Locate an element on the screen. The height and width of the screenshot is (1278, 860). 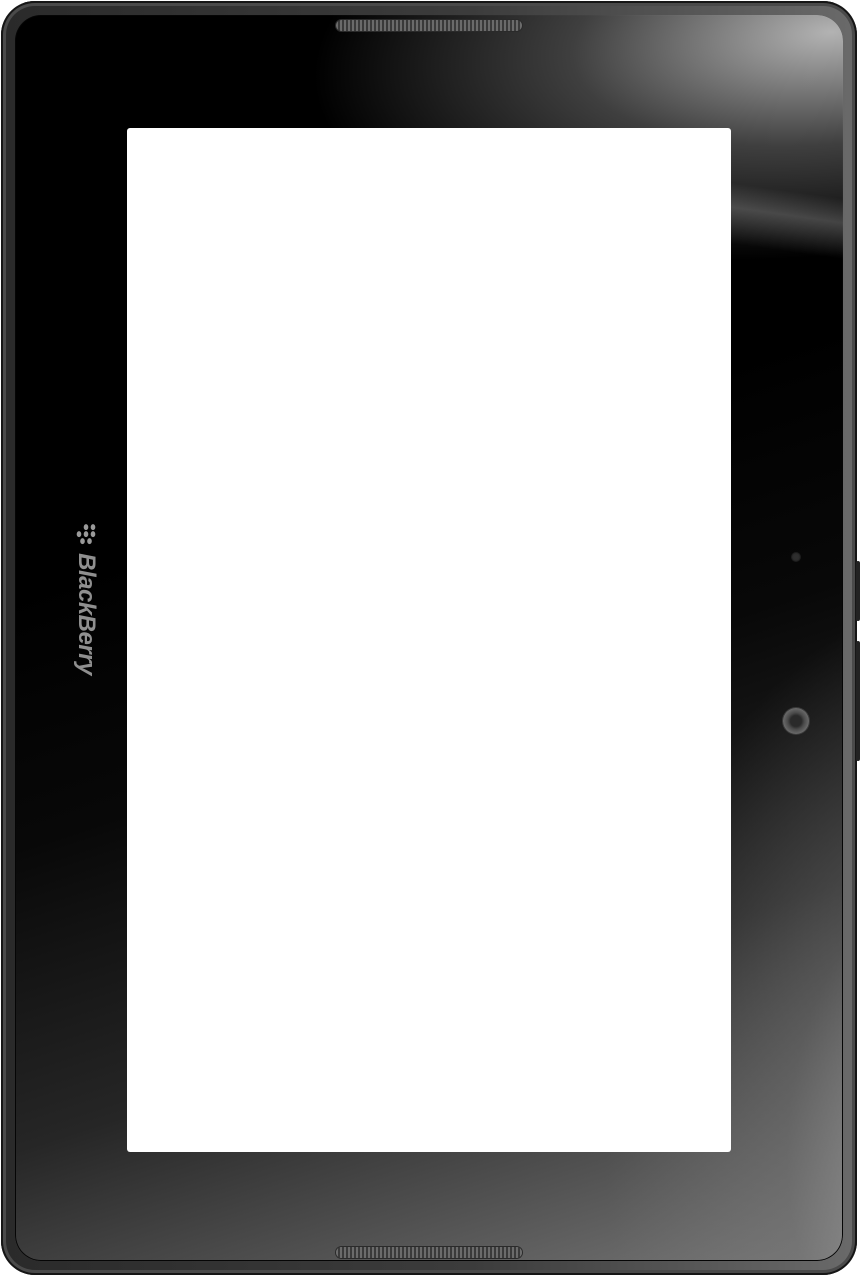
volume-button is located at coordinates (858, 591).